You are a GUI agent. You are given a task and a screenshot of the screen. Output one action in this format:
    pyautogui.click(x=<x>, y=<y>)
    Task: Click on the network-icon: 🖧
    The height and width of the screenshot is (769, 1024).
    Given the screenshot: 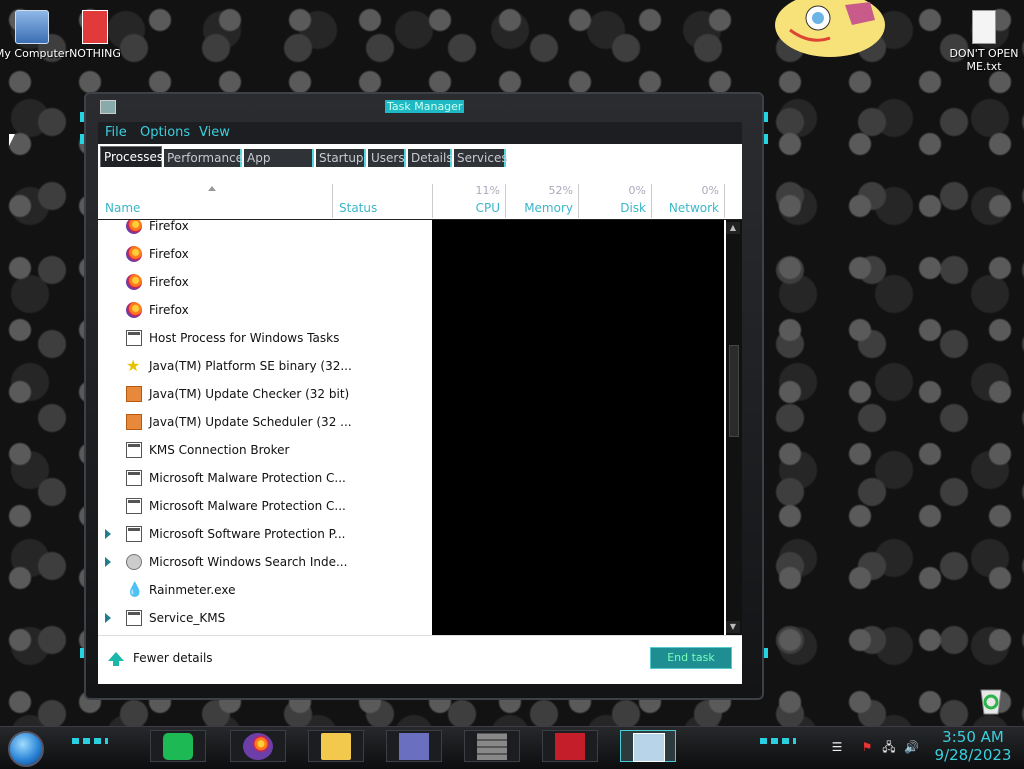 What is the action you would take?
    pyautogui.click(x=889, y=747)
    